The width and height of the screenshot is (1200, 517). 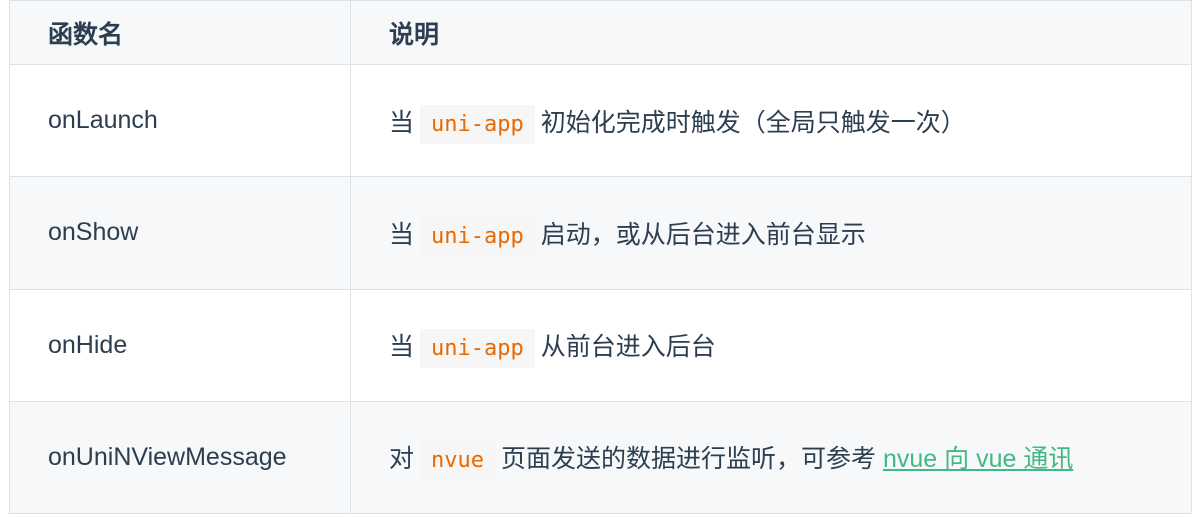 What do you see at coordinates (180, 345) in the screenshot?
I see `function-name-cell: onHide` at bounding box center [180, 345].